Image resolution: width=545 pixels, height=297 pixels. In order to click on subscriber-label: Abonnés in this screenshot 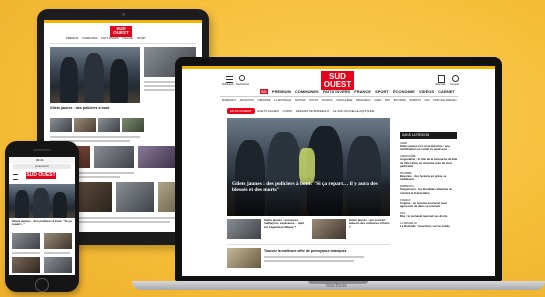, I will do `click(440, 84)`.